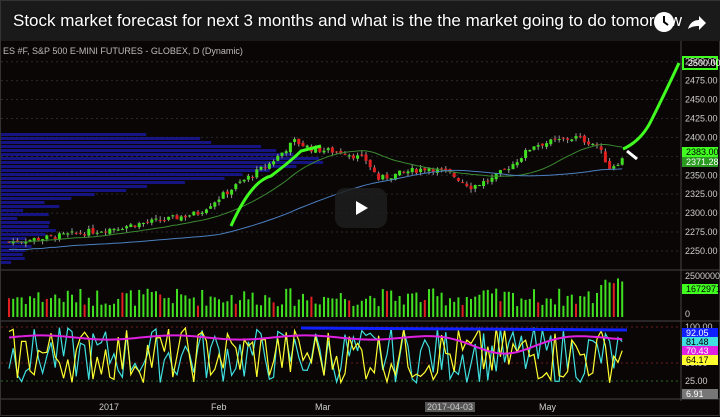 The image size is (720, 417). I want to click on play-button, so click(361, 208).